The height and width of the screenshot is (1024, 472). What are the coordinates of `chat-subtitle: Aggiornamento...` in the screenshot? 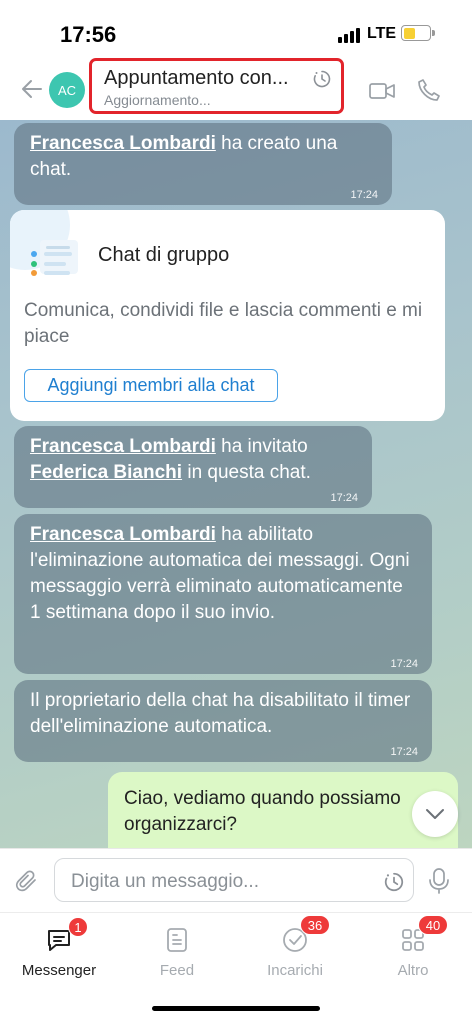 It's located at (157, 100).